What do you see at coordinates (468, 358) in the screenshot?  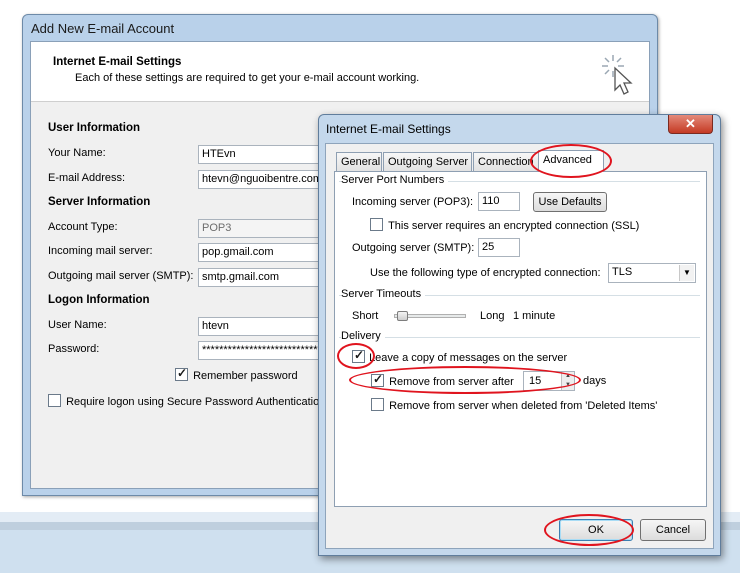 I see `leave-copy-label: Leave a copy of messages on the server` at bounding box center [468, 358].